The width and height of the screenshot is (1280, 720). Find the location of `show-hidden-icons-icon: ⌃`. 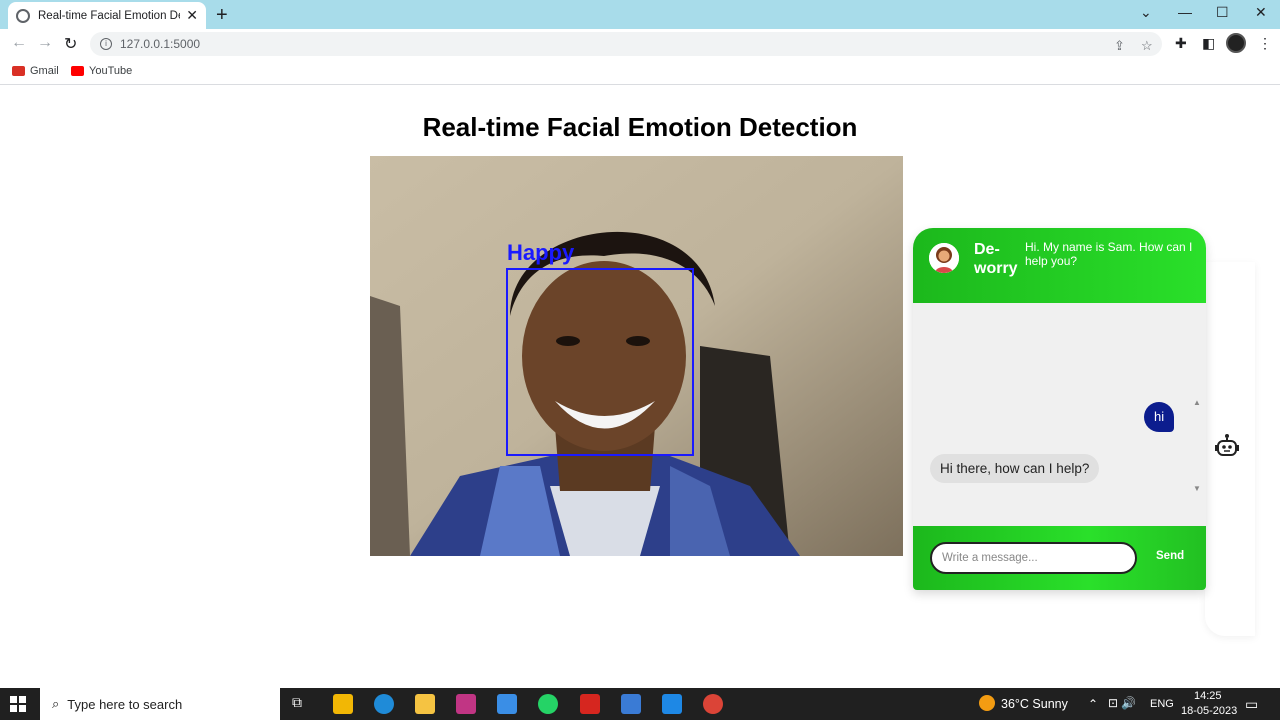

show-hidden-icons-icon: ⌃ is located at coordinates (1093, 704).